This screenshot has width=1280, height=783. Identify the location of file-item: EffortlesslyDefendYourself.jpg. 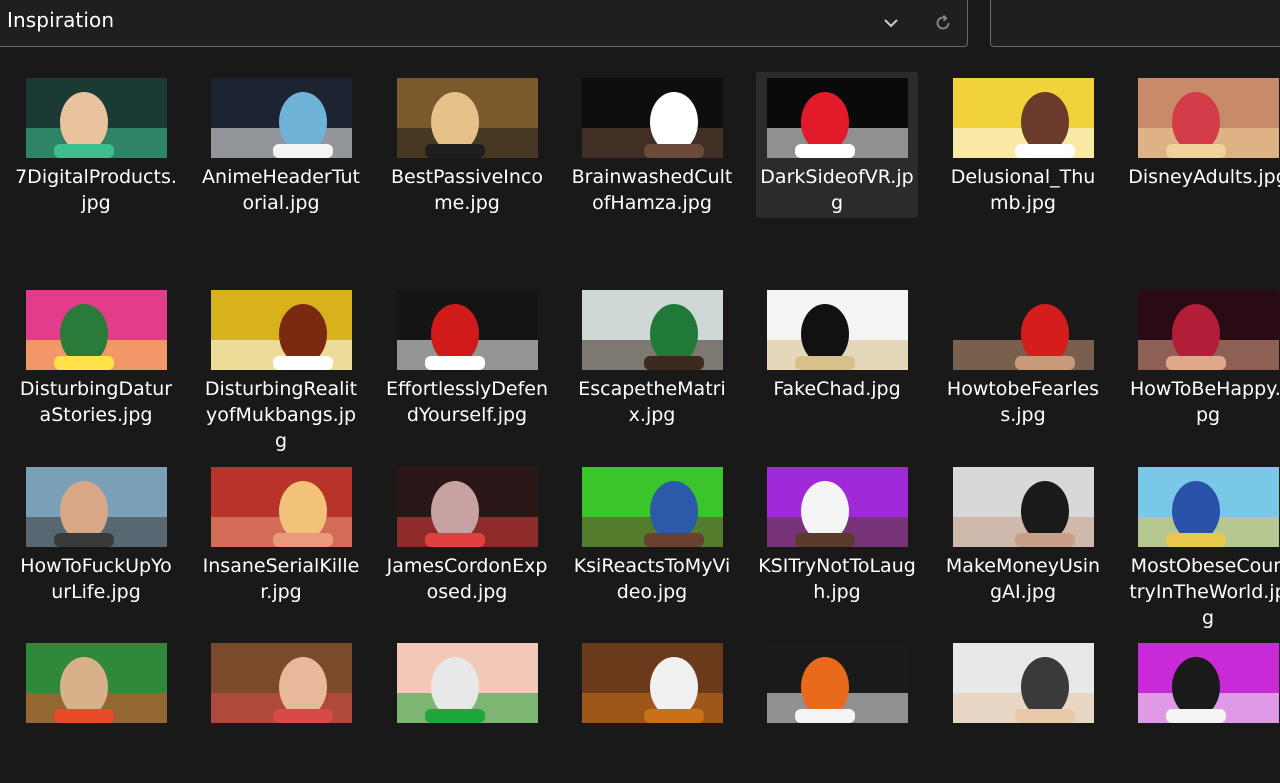
(467, 357).